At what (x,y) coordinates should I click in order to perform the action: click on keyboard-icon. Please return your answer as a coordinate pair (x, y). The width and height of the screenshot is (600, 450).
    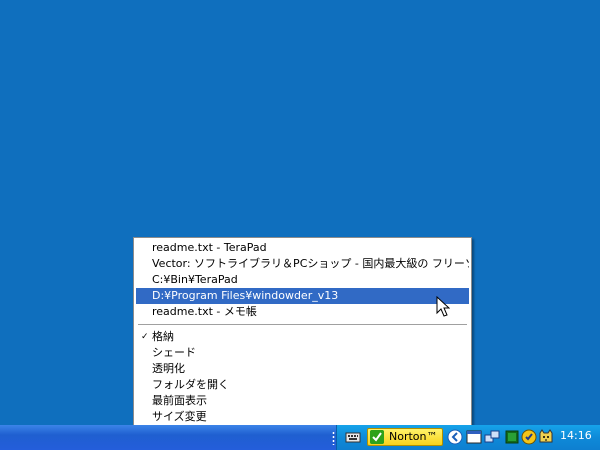
    Looking at the image, I should click on (353, 437).